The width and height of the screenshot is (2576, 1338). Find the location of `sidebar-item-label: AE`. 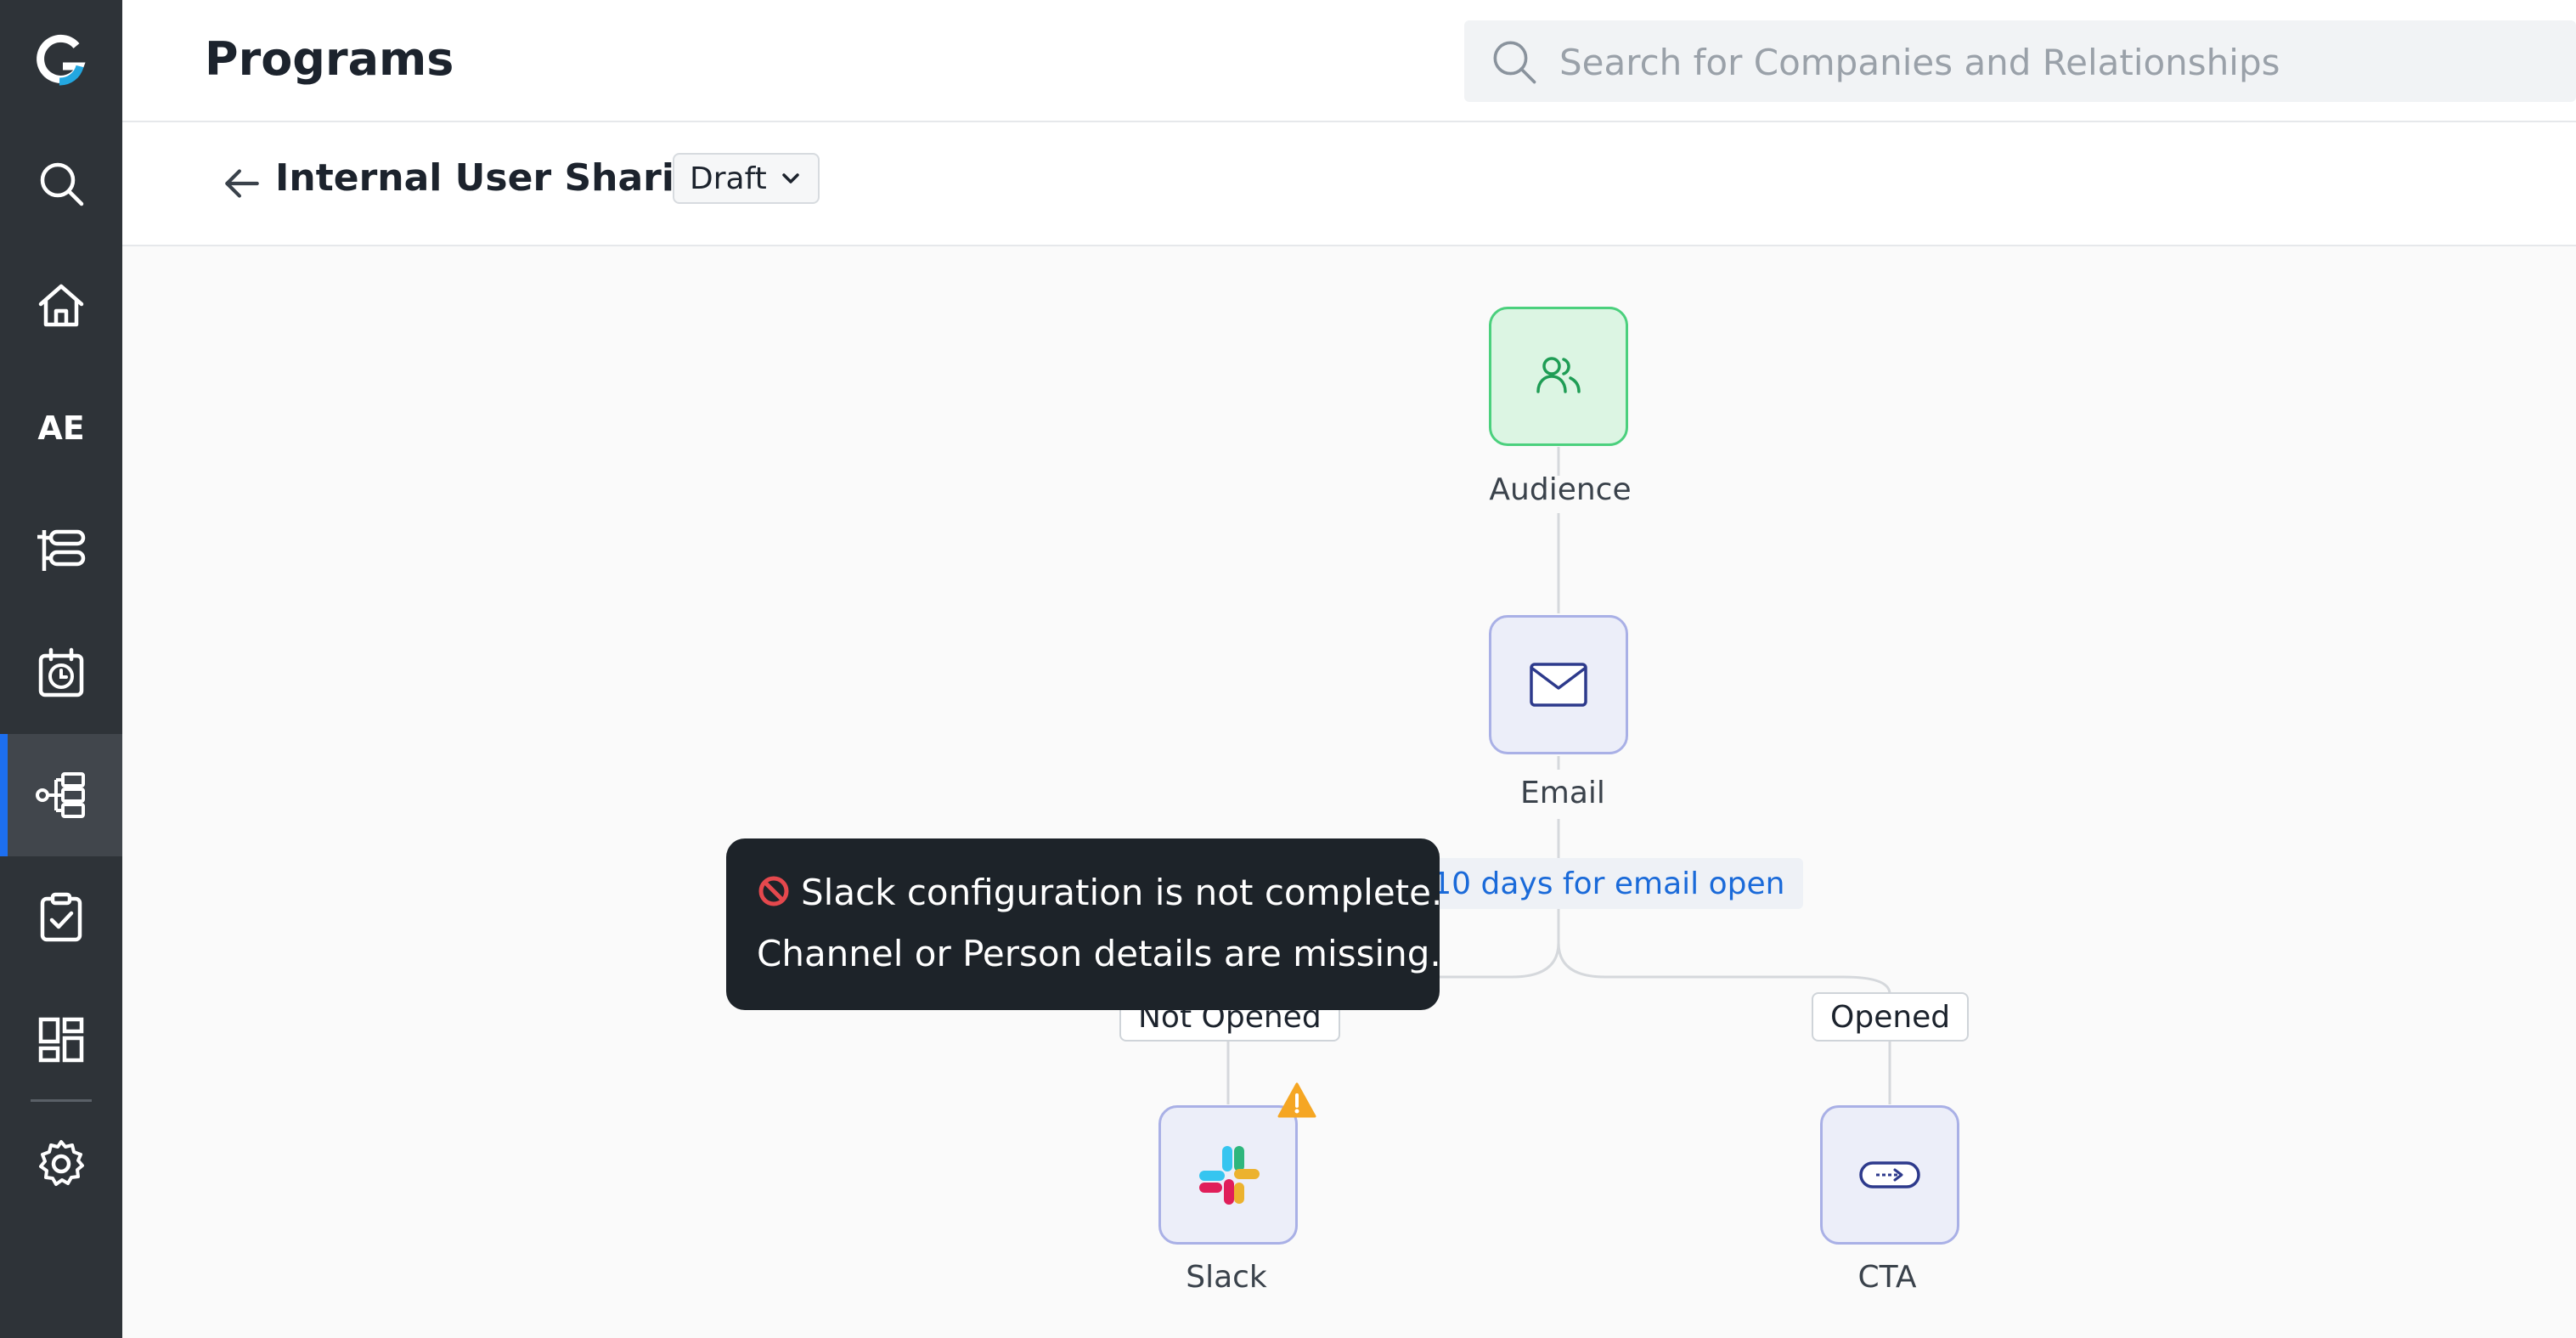

sidebar-item-label: AE is located at coordinates (61, 428).